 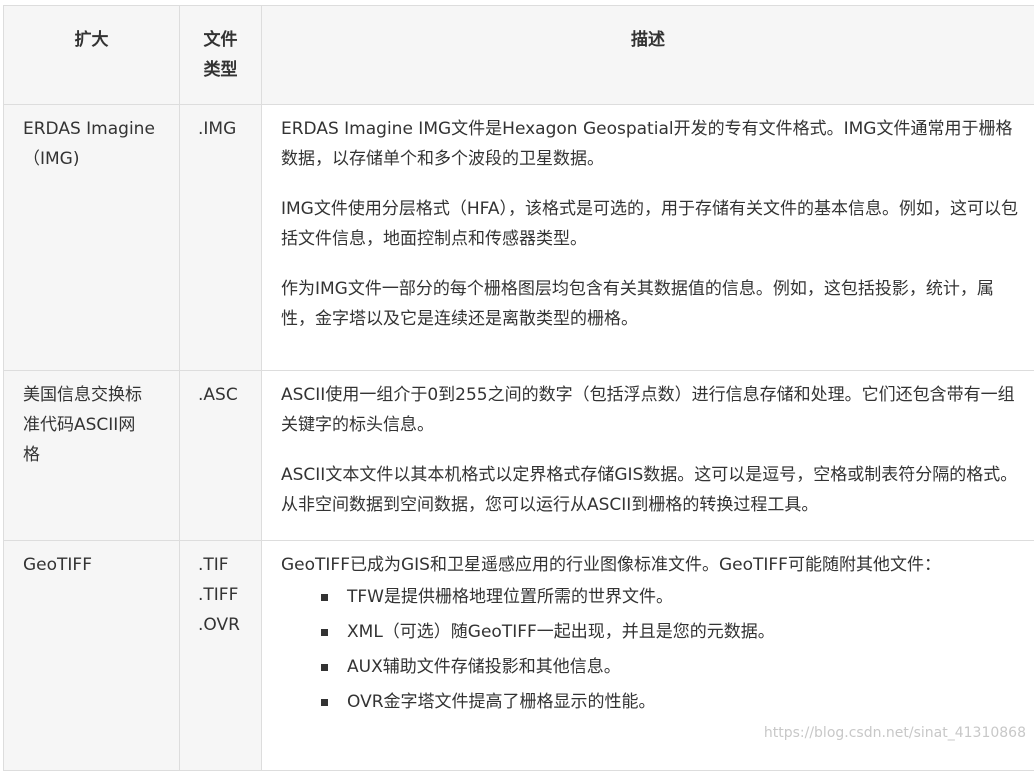 I want to click on ext-text: 格, so click(x=96, y=455).